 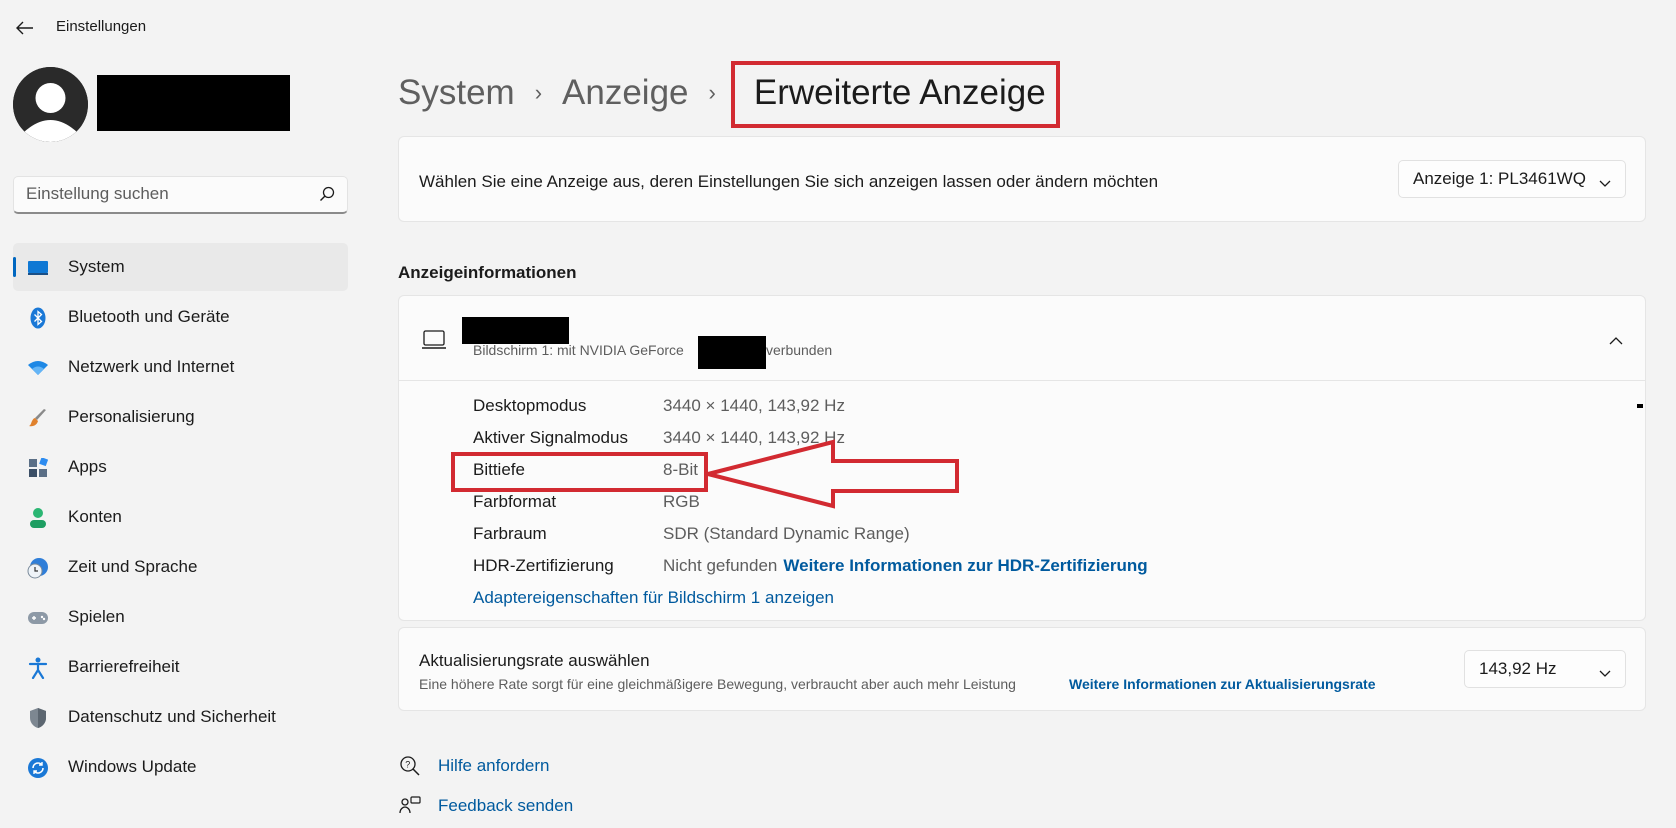 What do you see at coordinates (38, 418) in the screenshot?
I see `brush-icon` at bounding box center [38, 418].